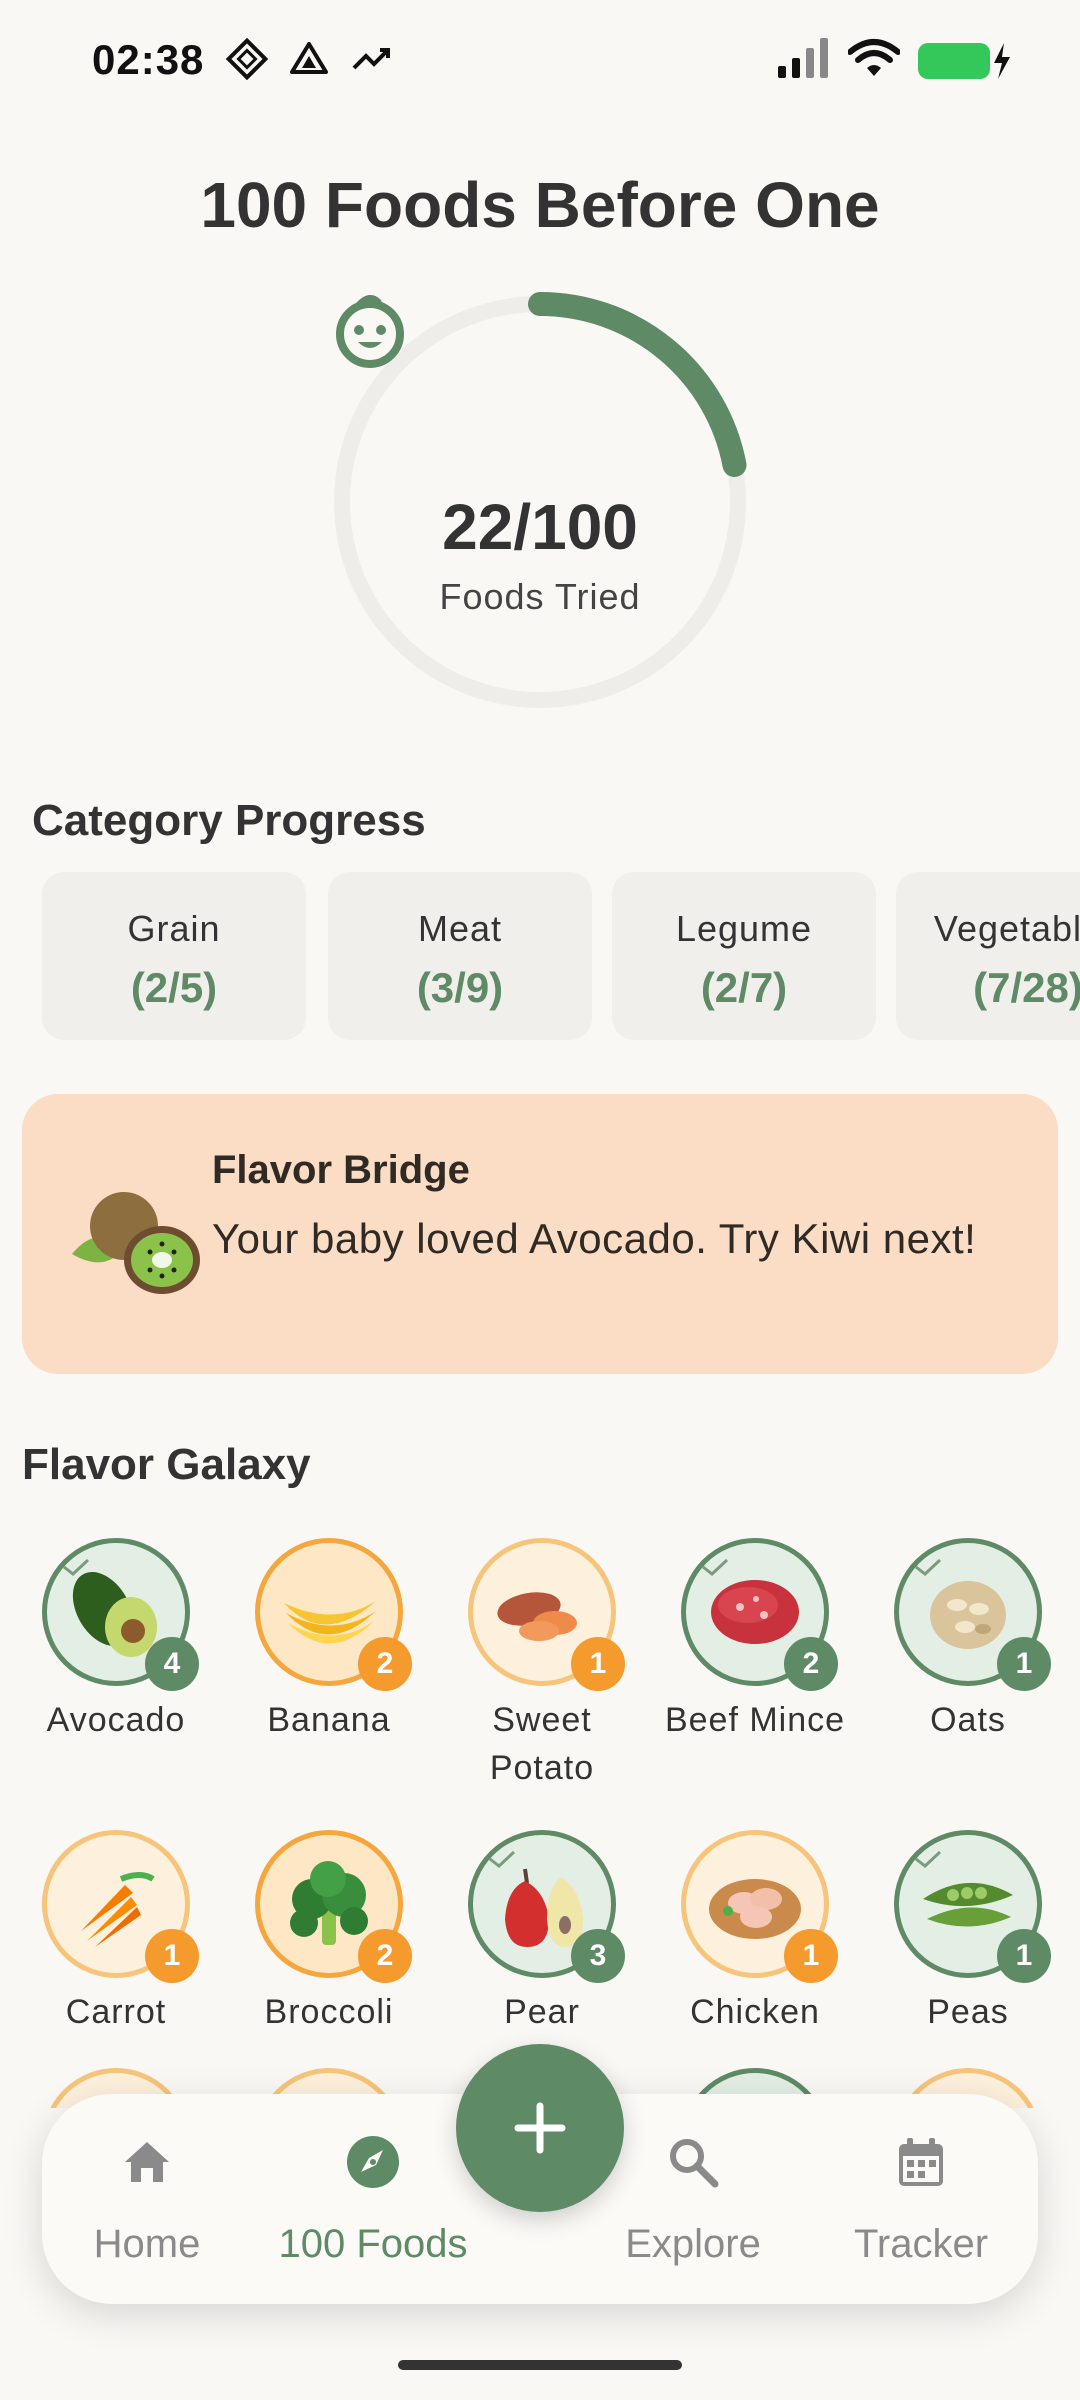 This screenshot has width=1080, height=2400. Describe the element at coordinates (968, 1720) in the screenshot. I see `food-name: Oats` at that location.